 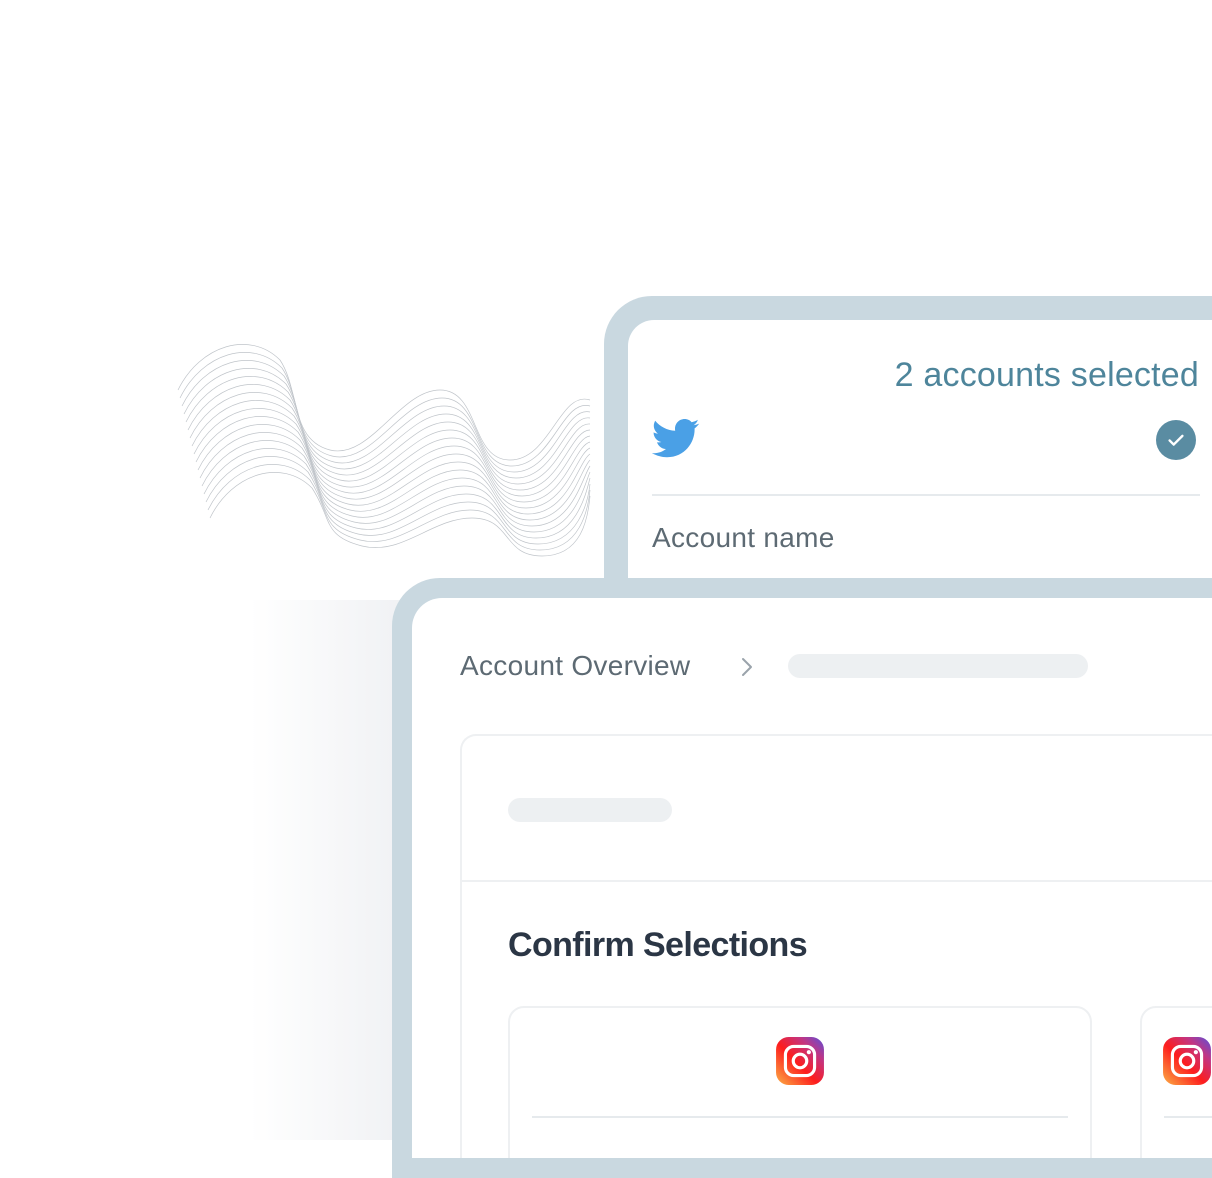 What do you see at coordinates (384, 450) in the screenshot?
I see `wave-decoration` at bounding box center [384, 450].